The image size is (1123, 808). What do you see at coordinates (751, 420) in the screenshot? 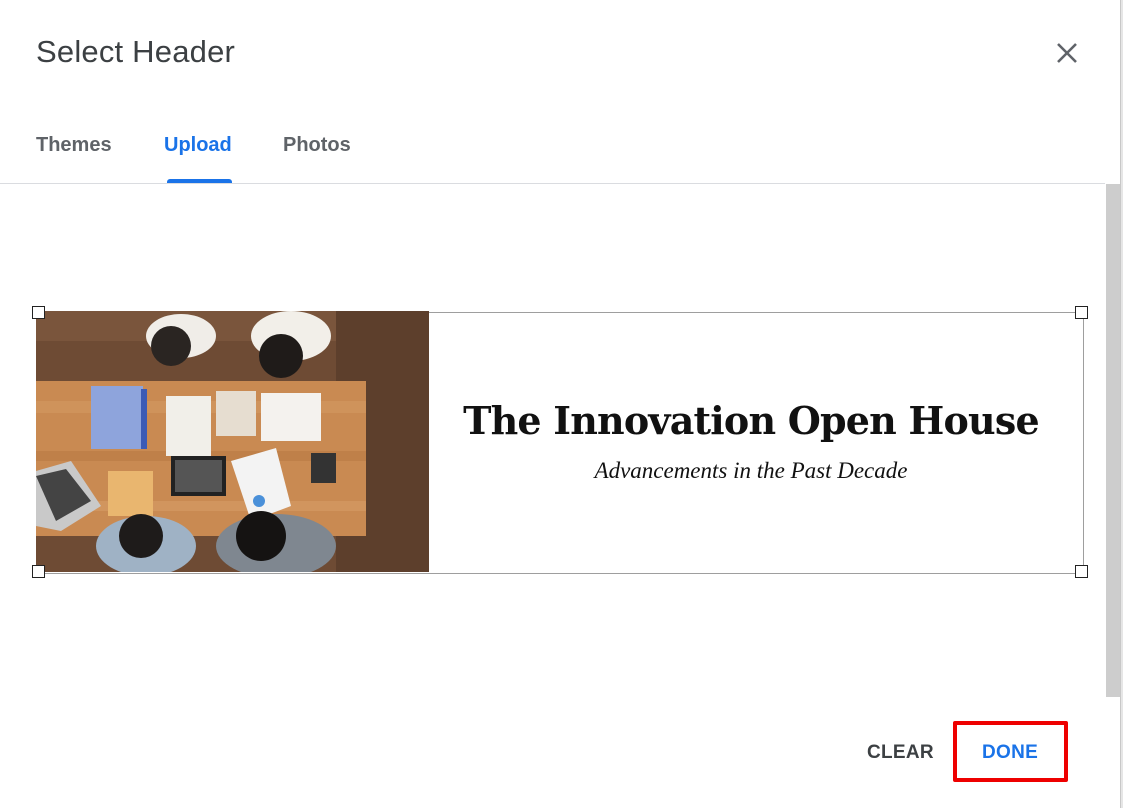
I see `banner-title: The Innovation Open House` at bounding box center [751, 420].